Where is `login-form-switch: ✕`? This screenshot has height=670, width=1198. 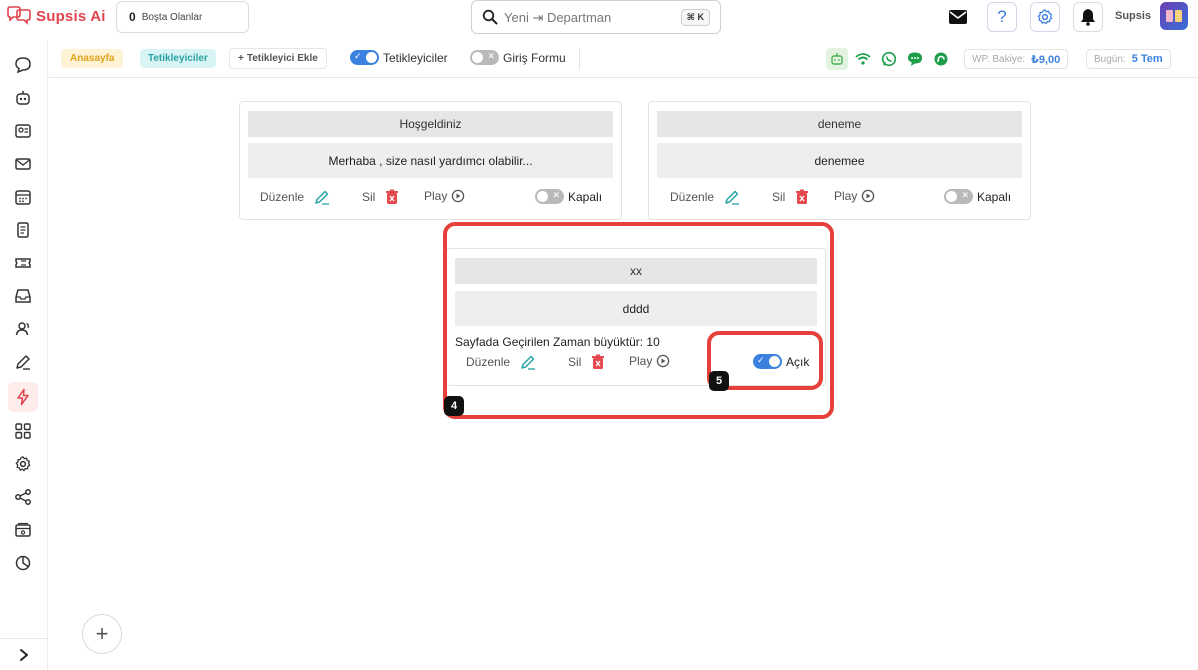 login-form-switch: ✕ is located at coordinates (484, 57).